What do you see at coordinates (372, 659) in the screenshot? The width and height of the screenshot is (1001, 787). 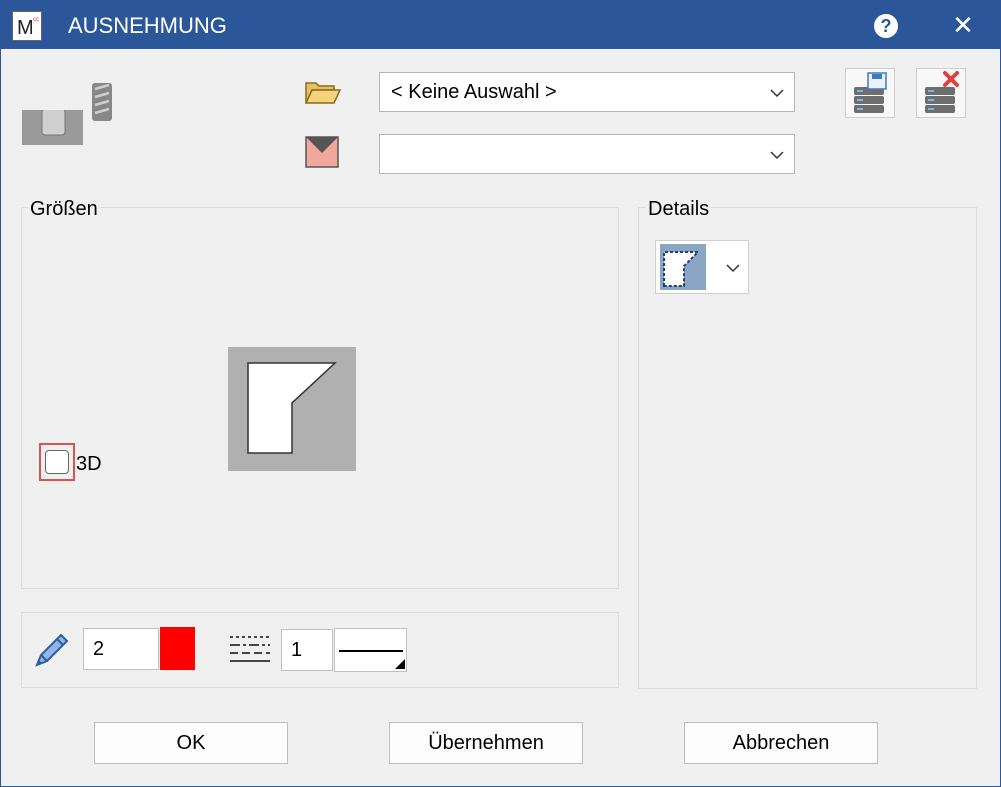 I see `line-style-preview-icon` at bounding box center [372, 659].